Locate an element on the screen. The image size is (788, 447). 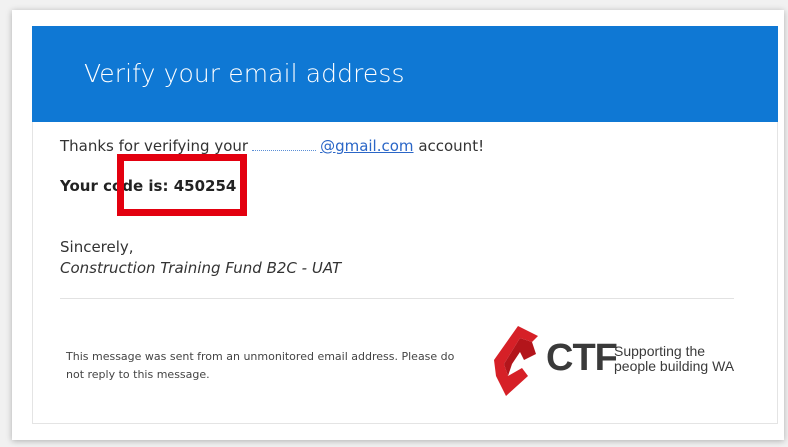
greeting-prefix: Thanks for verifying your is located at coordinates (154, 146).